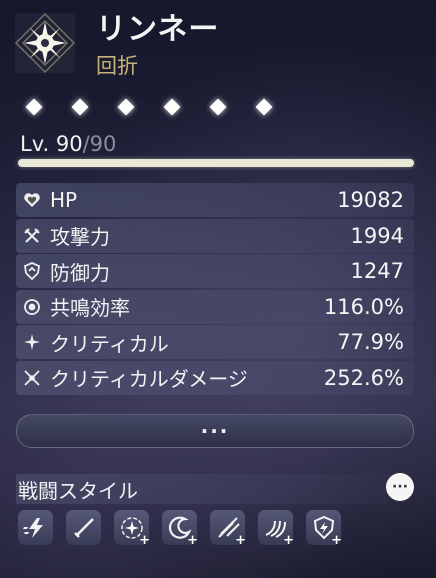  Describe the element at coordinates (400, 487) in the screenshot. I see `combat-style-info-button: ···` at that location.